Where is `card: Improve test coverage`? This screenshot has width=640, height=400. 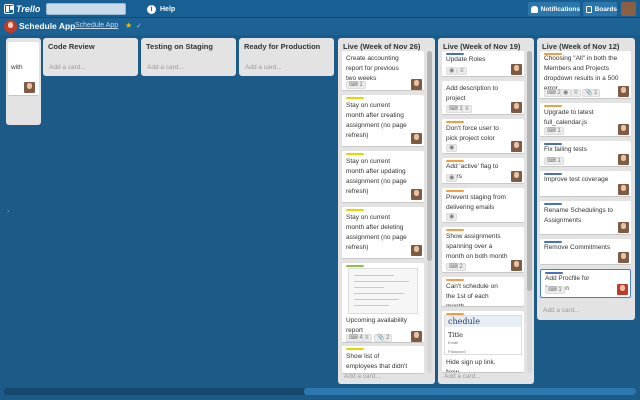 card: Improve test coverage is located at coordinates (585, 184).